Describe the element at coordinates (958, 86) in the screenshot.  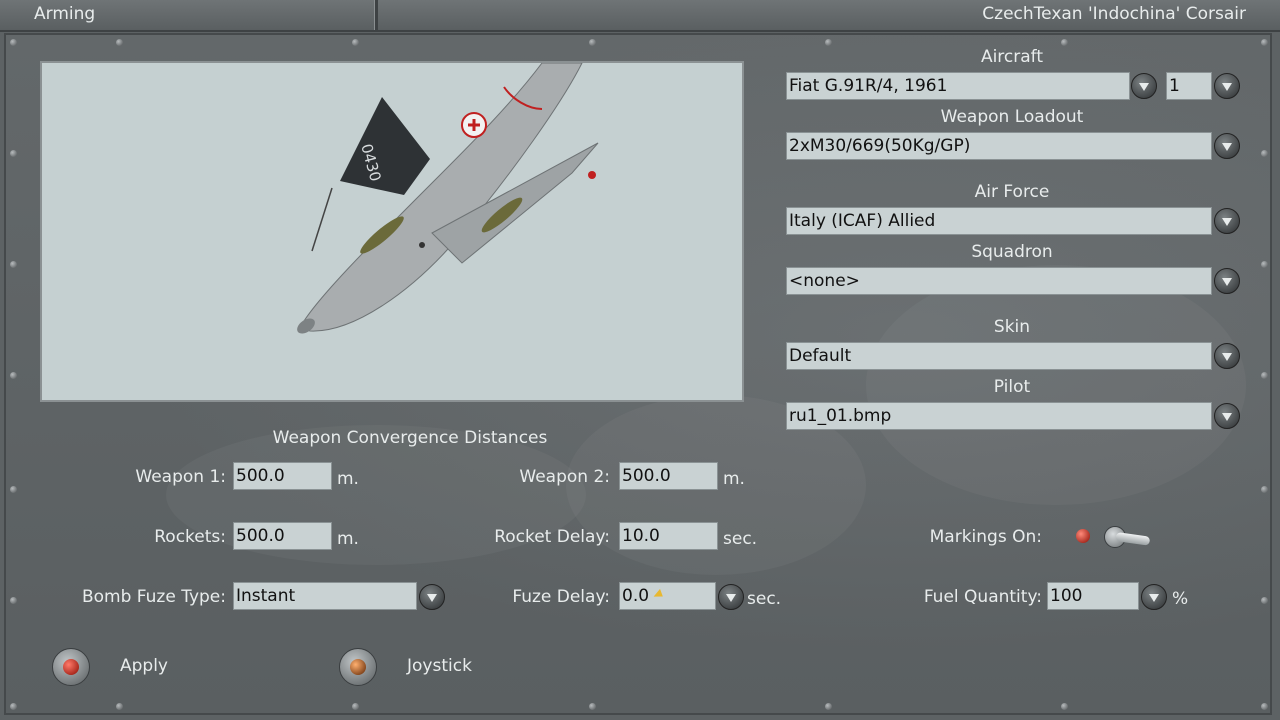
I see `aircraft-select: Fiat G.91R/4, 1961` at that location.